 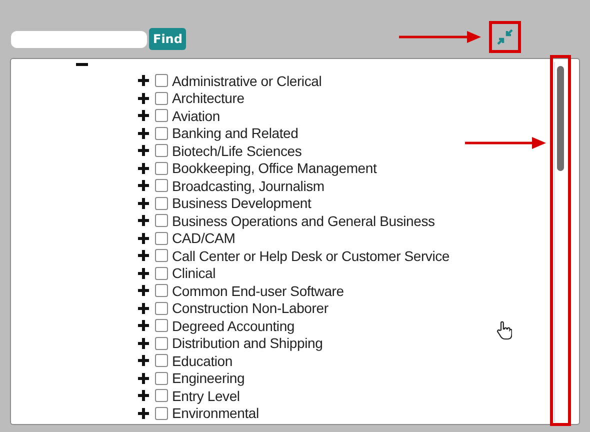 I want to click on category-label: Common End-user Software, so click(x=258, y=290).